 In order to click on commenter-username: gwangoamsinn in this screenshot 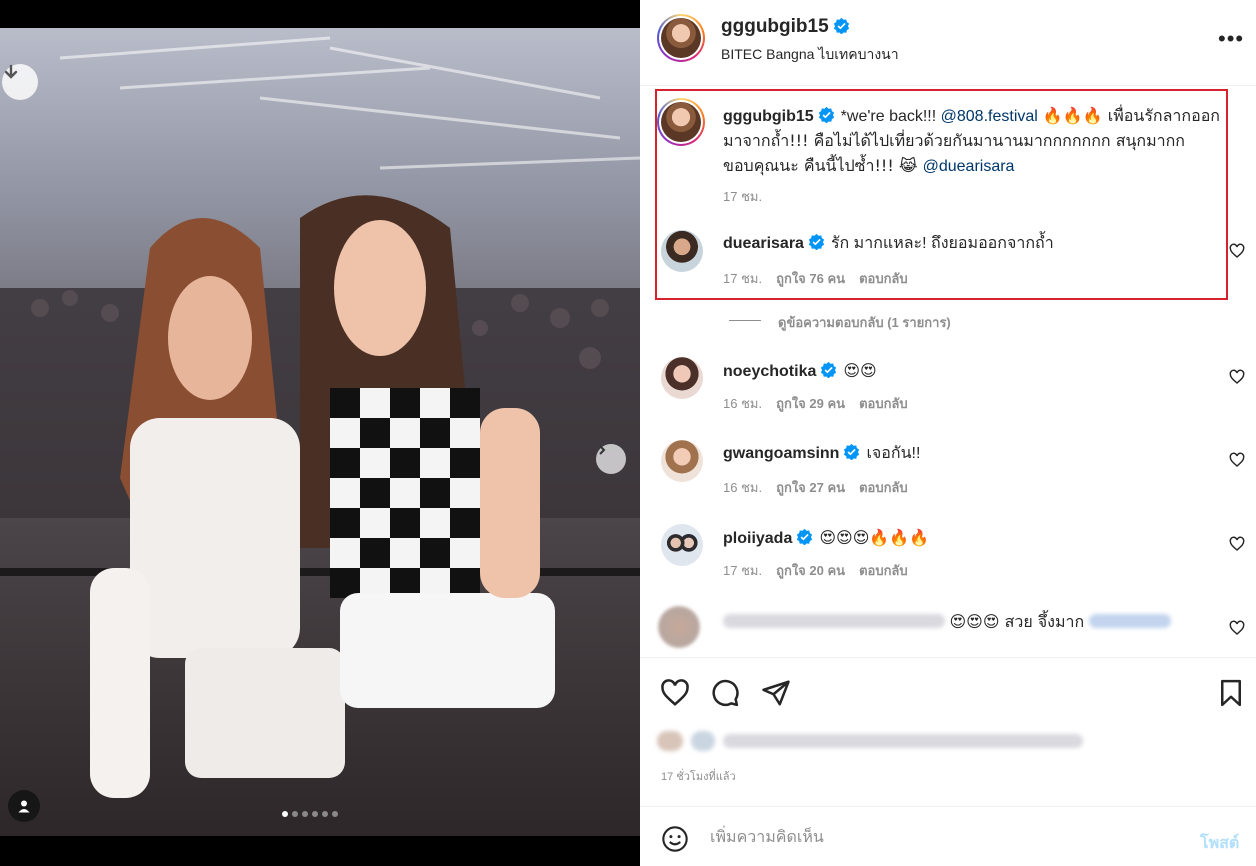, I will do `click(791, 452)`.